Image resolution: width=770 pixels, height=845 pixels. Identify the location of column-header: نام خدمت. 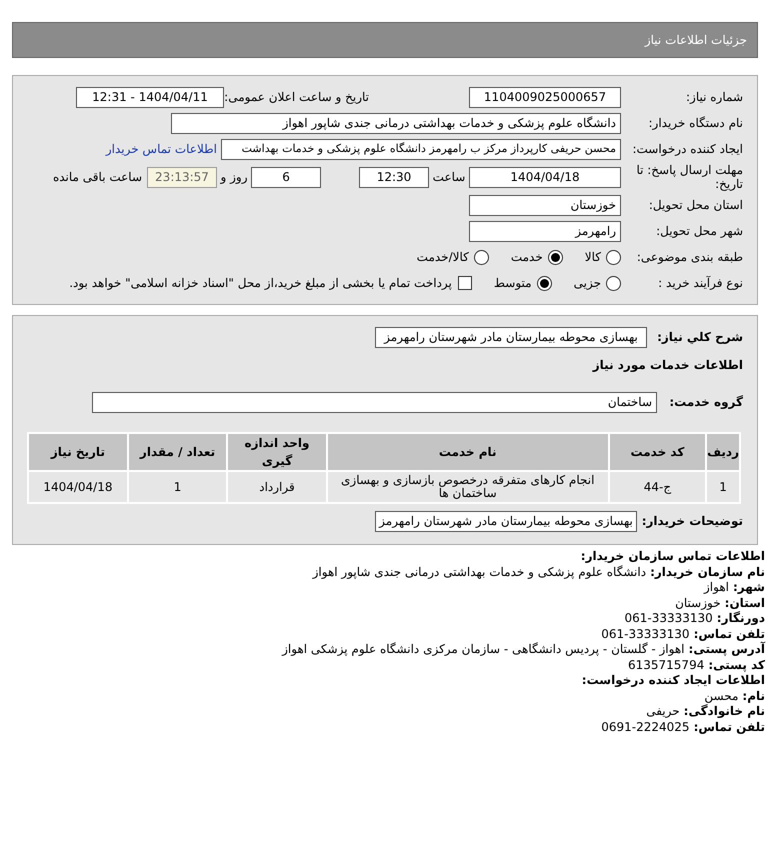
(468, 452).